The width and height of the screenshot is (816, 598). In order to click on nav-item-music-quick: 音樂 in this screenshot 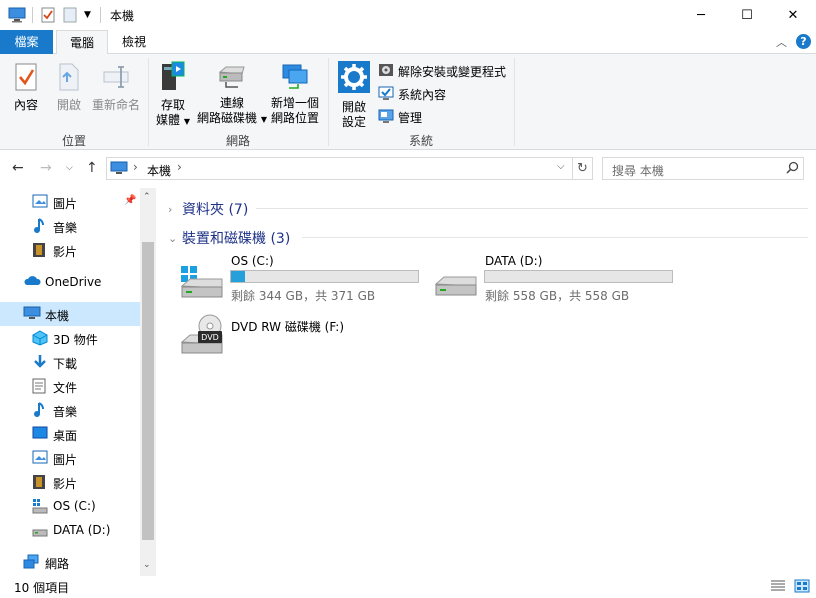, I will do `click(70, 226)`.